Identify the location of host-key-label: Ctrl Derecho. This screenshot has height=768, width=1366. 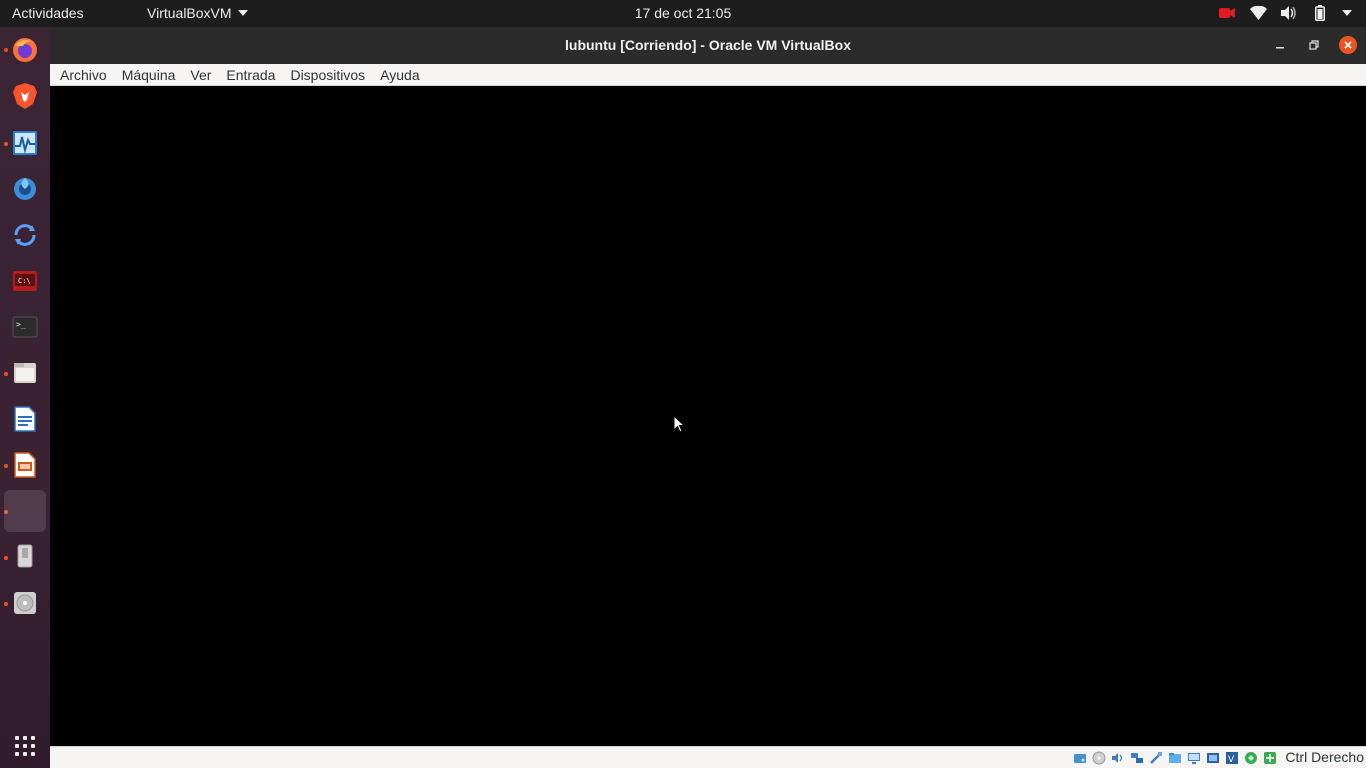
(1324, 757).